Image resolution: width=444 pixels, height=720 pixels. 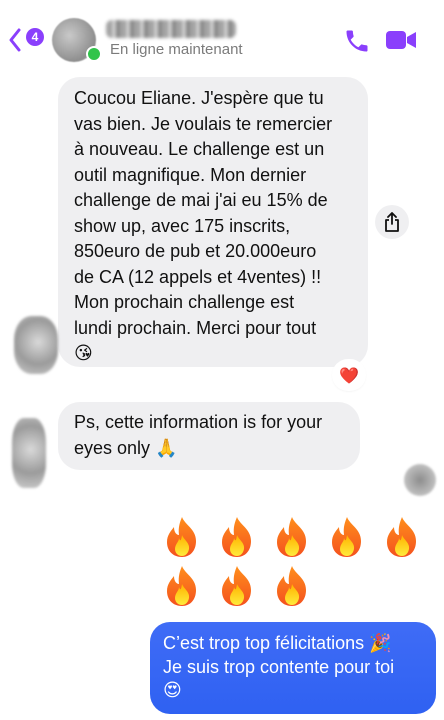 What do you see at coordinates (172, 690) in the screenshot?
I see `heart-eyes-emoji: 😍` at bounding box center [172, 690].